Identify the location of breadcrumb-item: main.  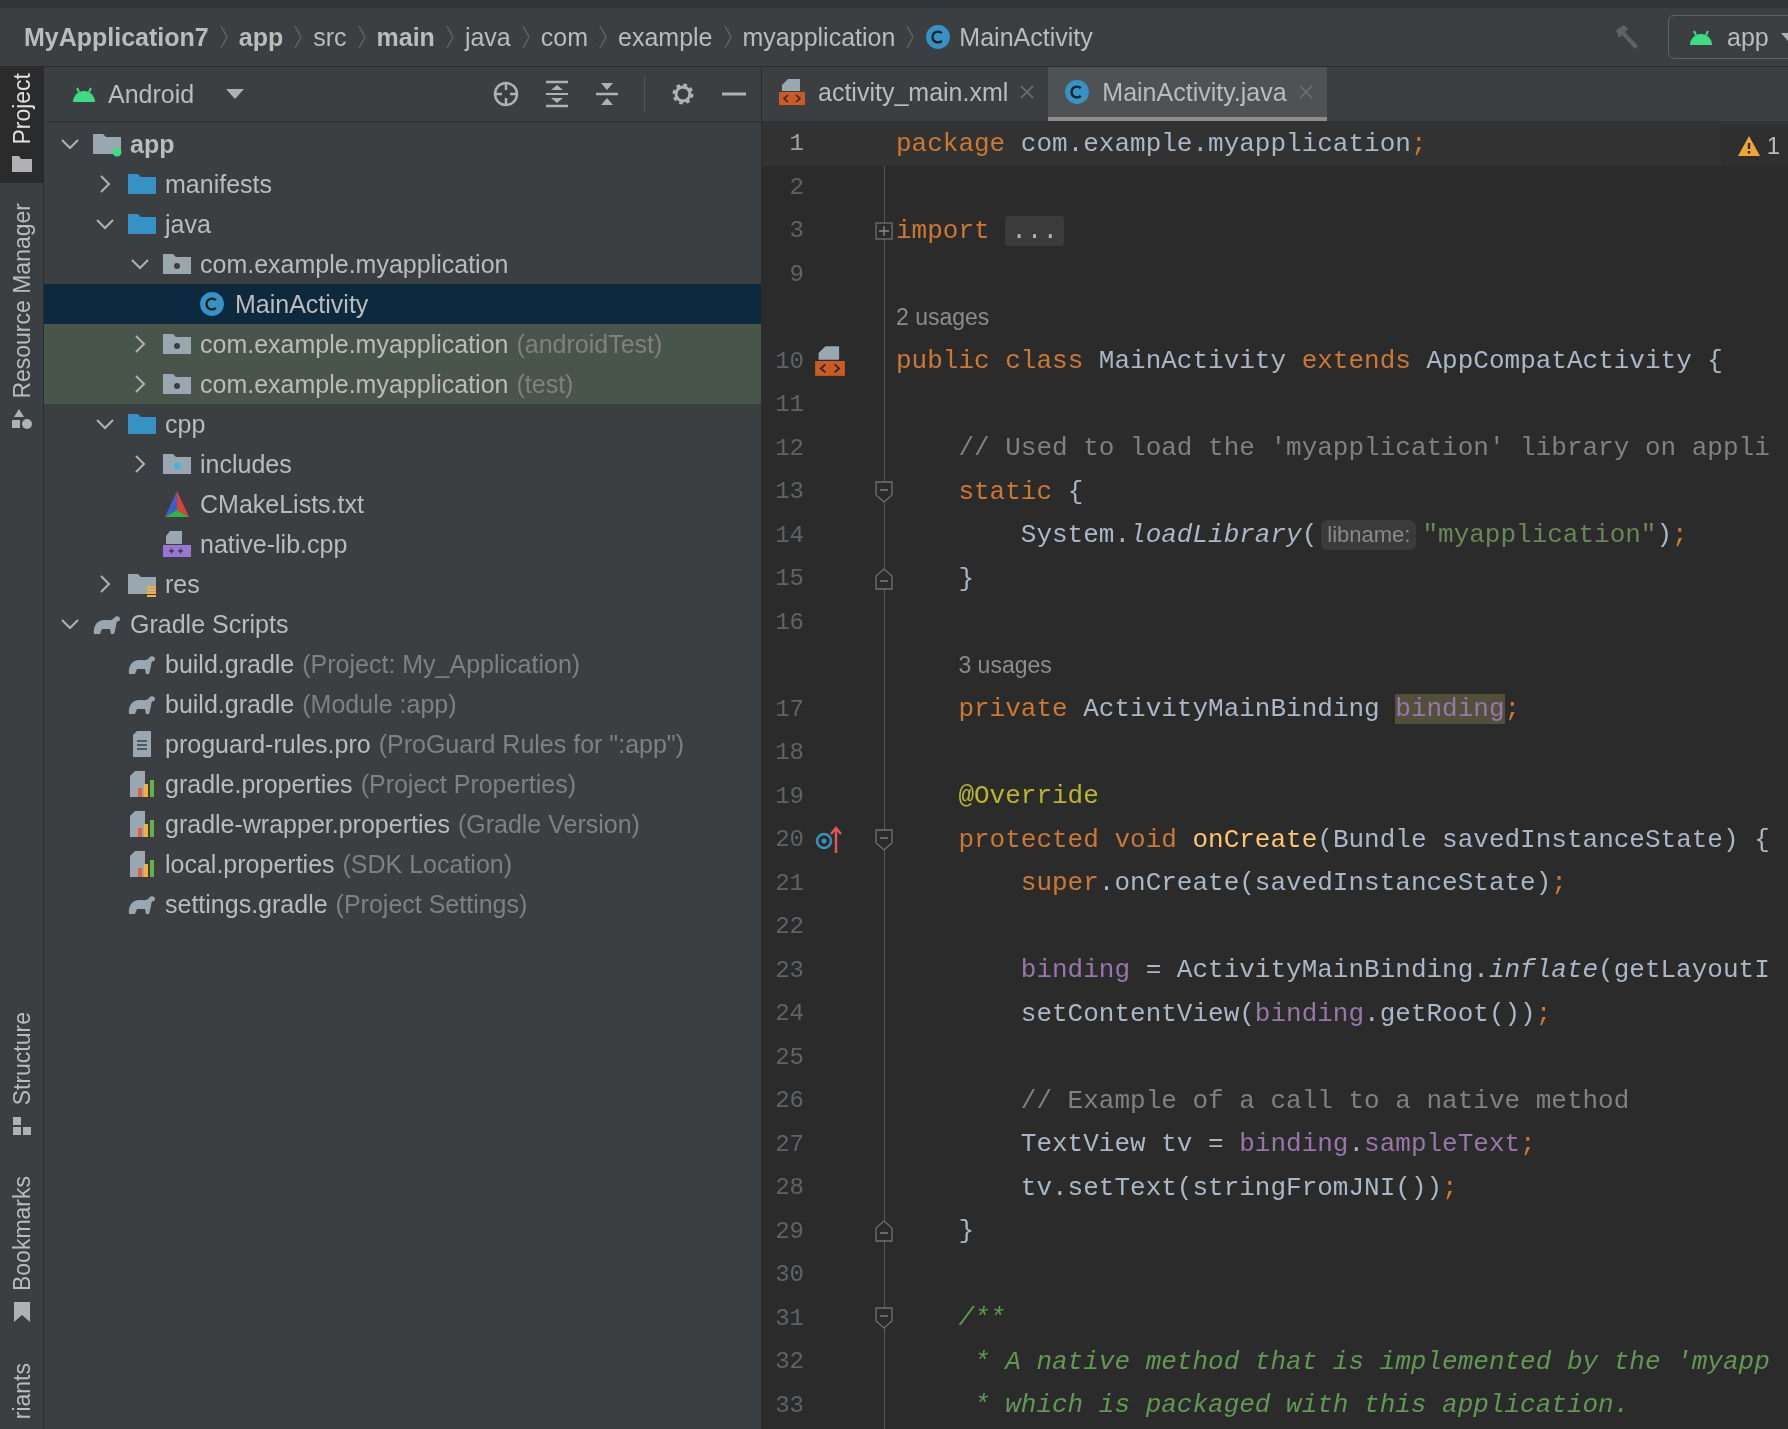
(405, 37).